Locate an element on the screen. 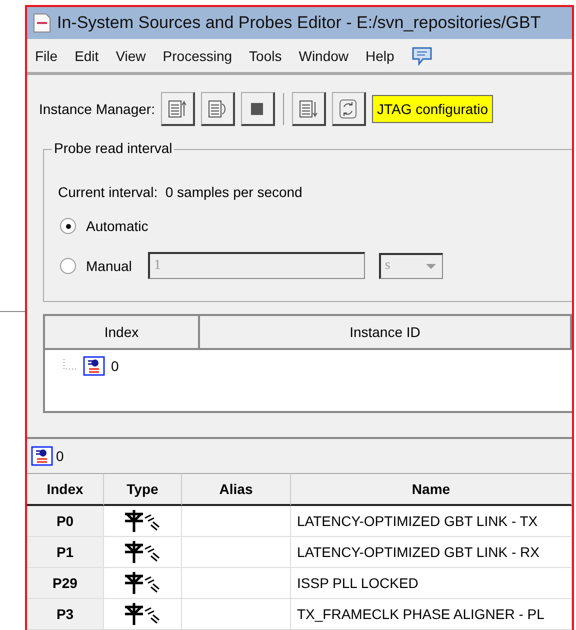 The width and height of the screenshot is (576, 630). device-field: JTAG configuratio is located at coordinates (432, 109).